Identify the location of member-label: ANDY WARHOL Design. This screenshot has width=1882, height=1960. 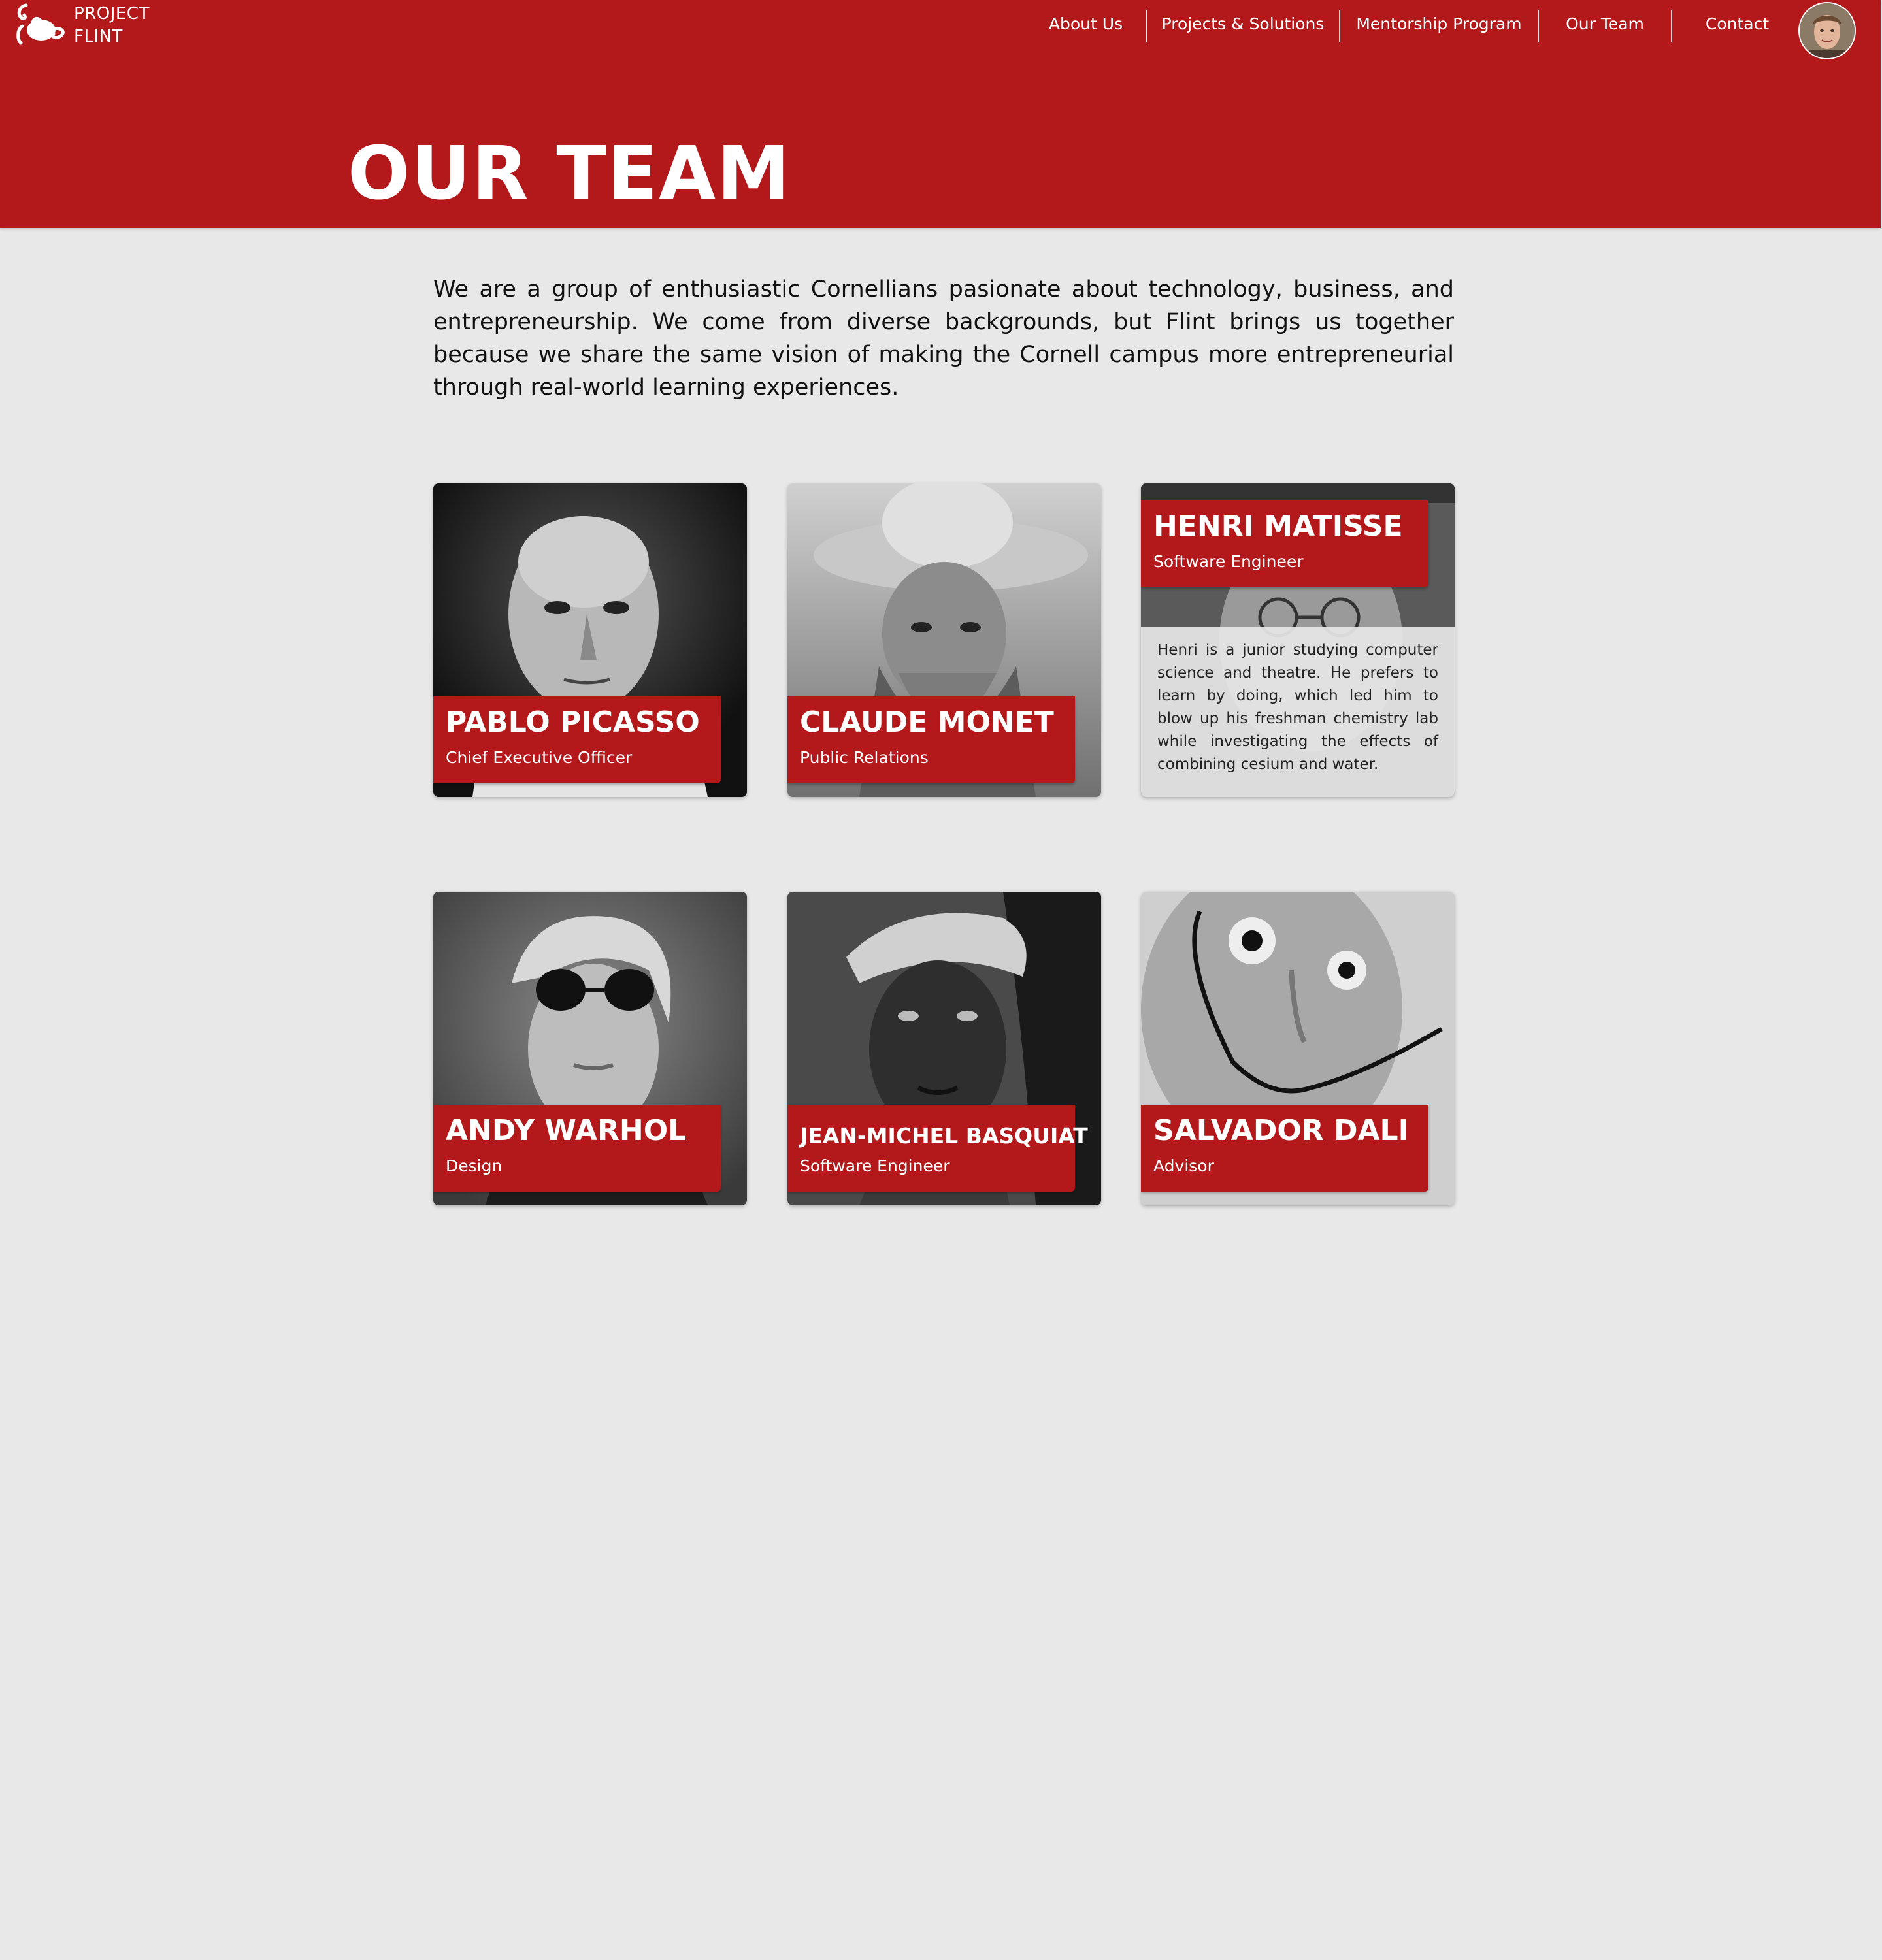
(577, 1148).